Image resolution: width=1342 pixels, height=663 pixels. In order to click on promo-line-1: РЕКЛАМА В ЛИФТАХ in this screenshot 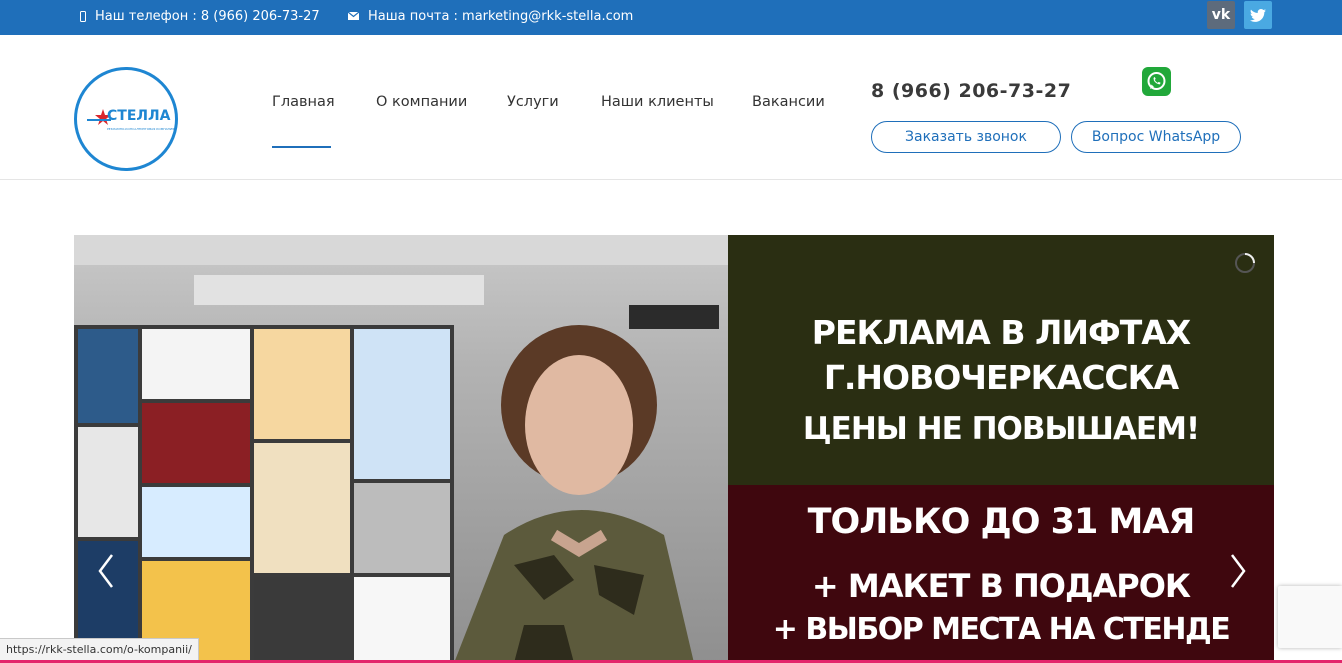, I will do `click(1001, 332)`.